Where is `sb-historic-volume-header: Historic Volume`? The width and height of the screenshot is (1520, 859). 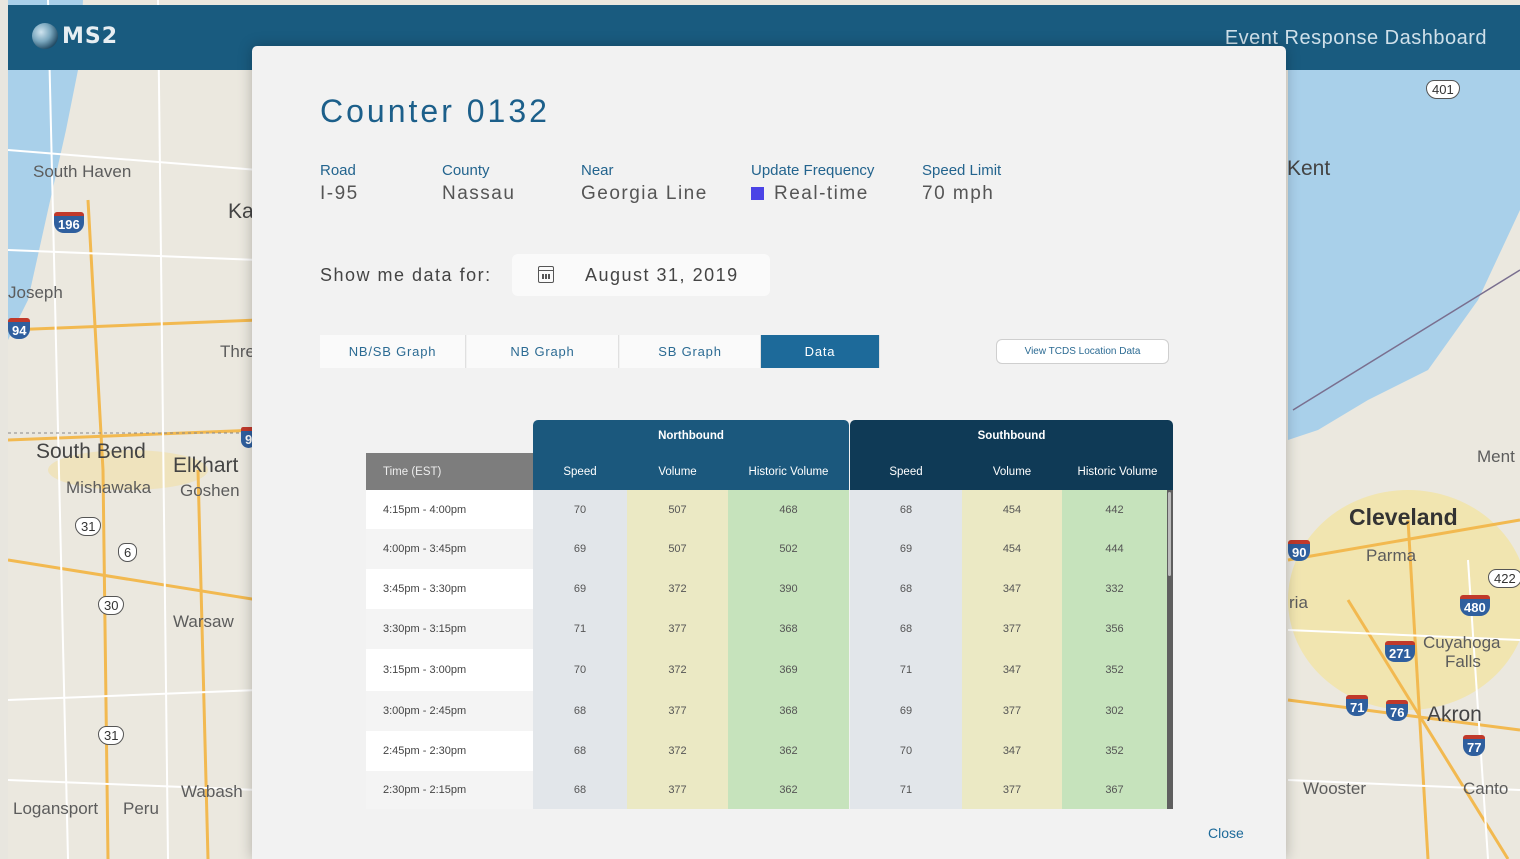
sb-historic-volume-header: Historic Volume is located at coordinates (1117, 471).